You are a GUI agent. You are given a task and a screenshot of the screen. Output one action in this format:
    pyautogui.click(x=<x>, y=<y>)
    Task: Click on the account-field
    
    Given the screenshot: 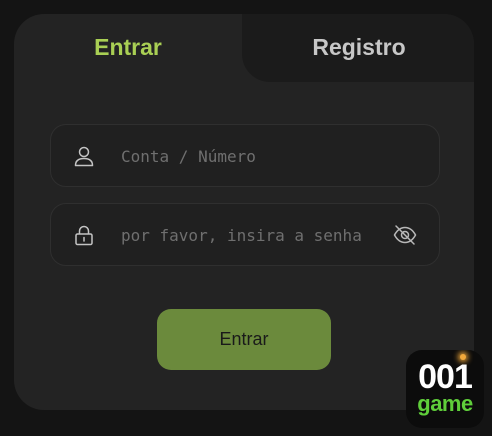 What is the action you would take?
    pyautogui.click(x=245, y=155)
    